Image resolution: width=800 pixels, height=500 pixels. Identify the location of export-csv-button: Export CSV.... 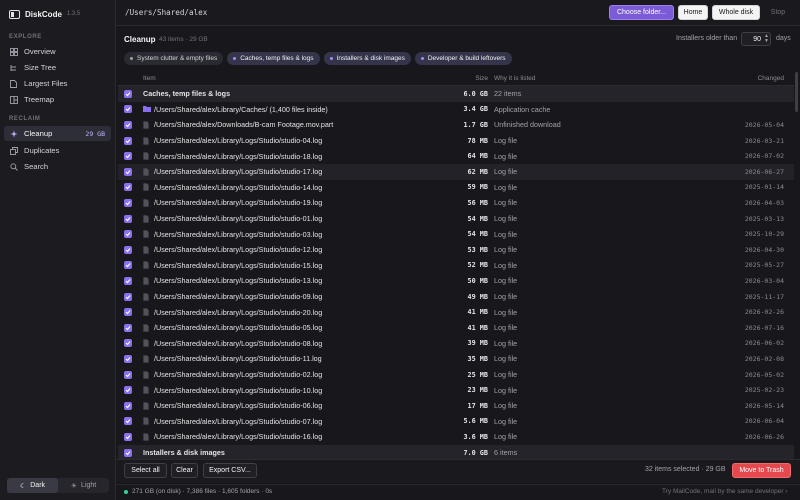
(230, 470).